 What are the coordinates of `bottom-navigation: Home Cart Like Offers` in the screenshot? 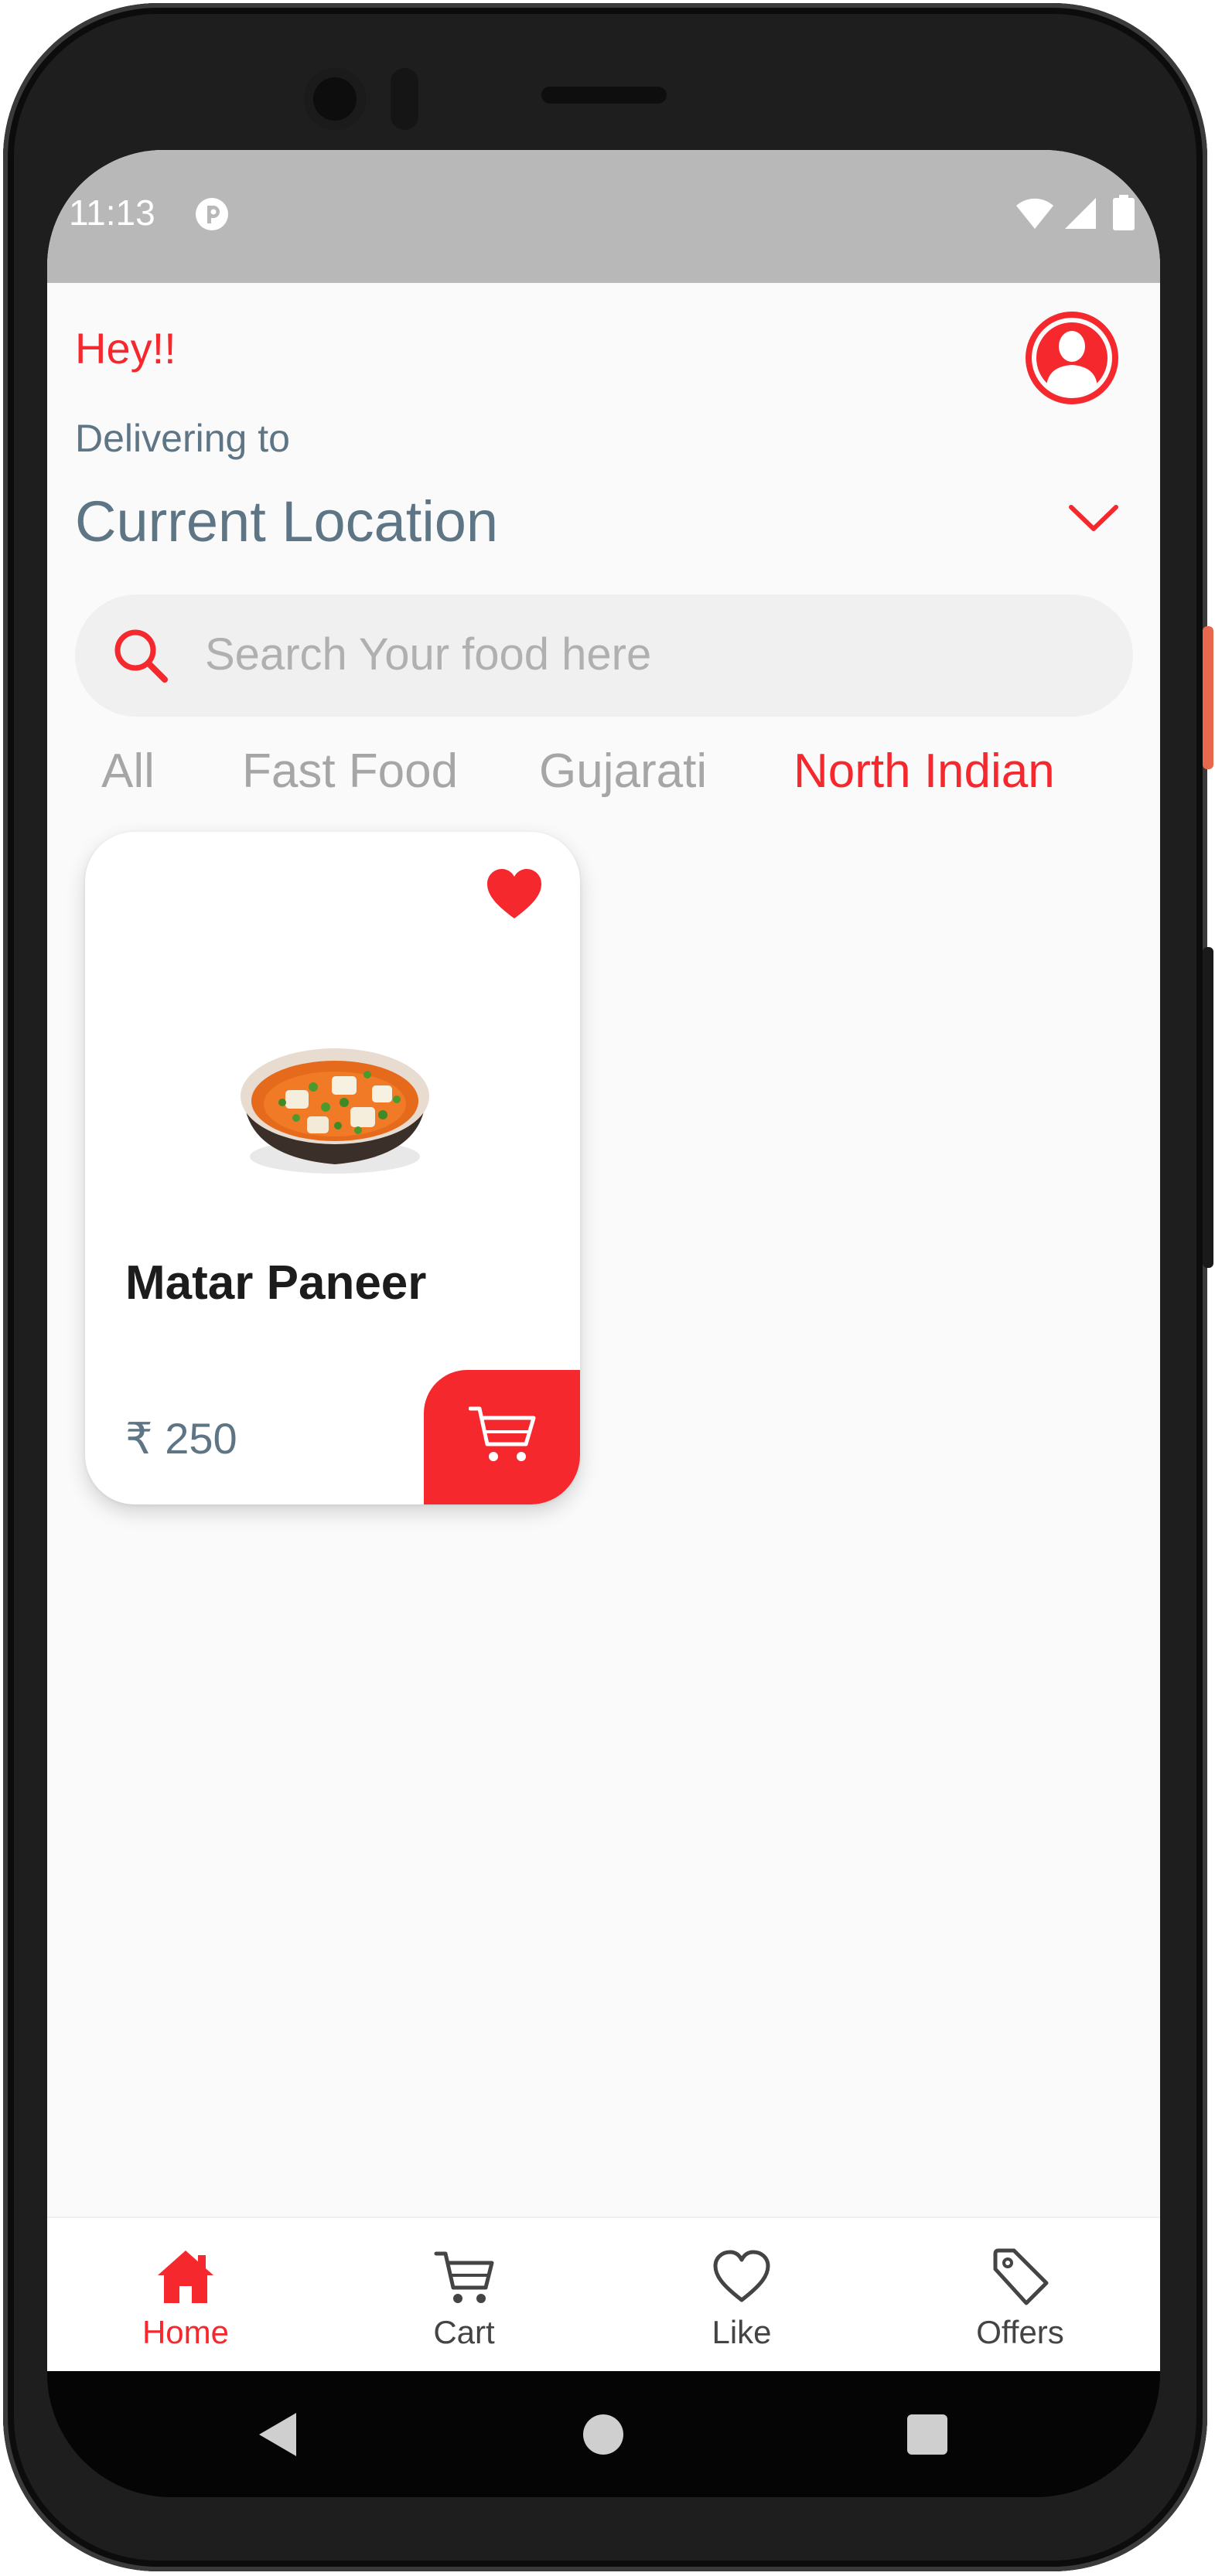 It's located at (603, 2294).